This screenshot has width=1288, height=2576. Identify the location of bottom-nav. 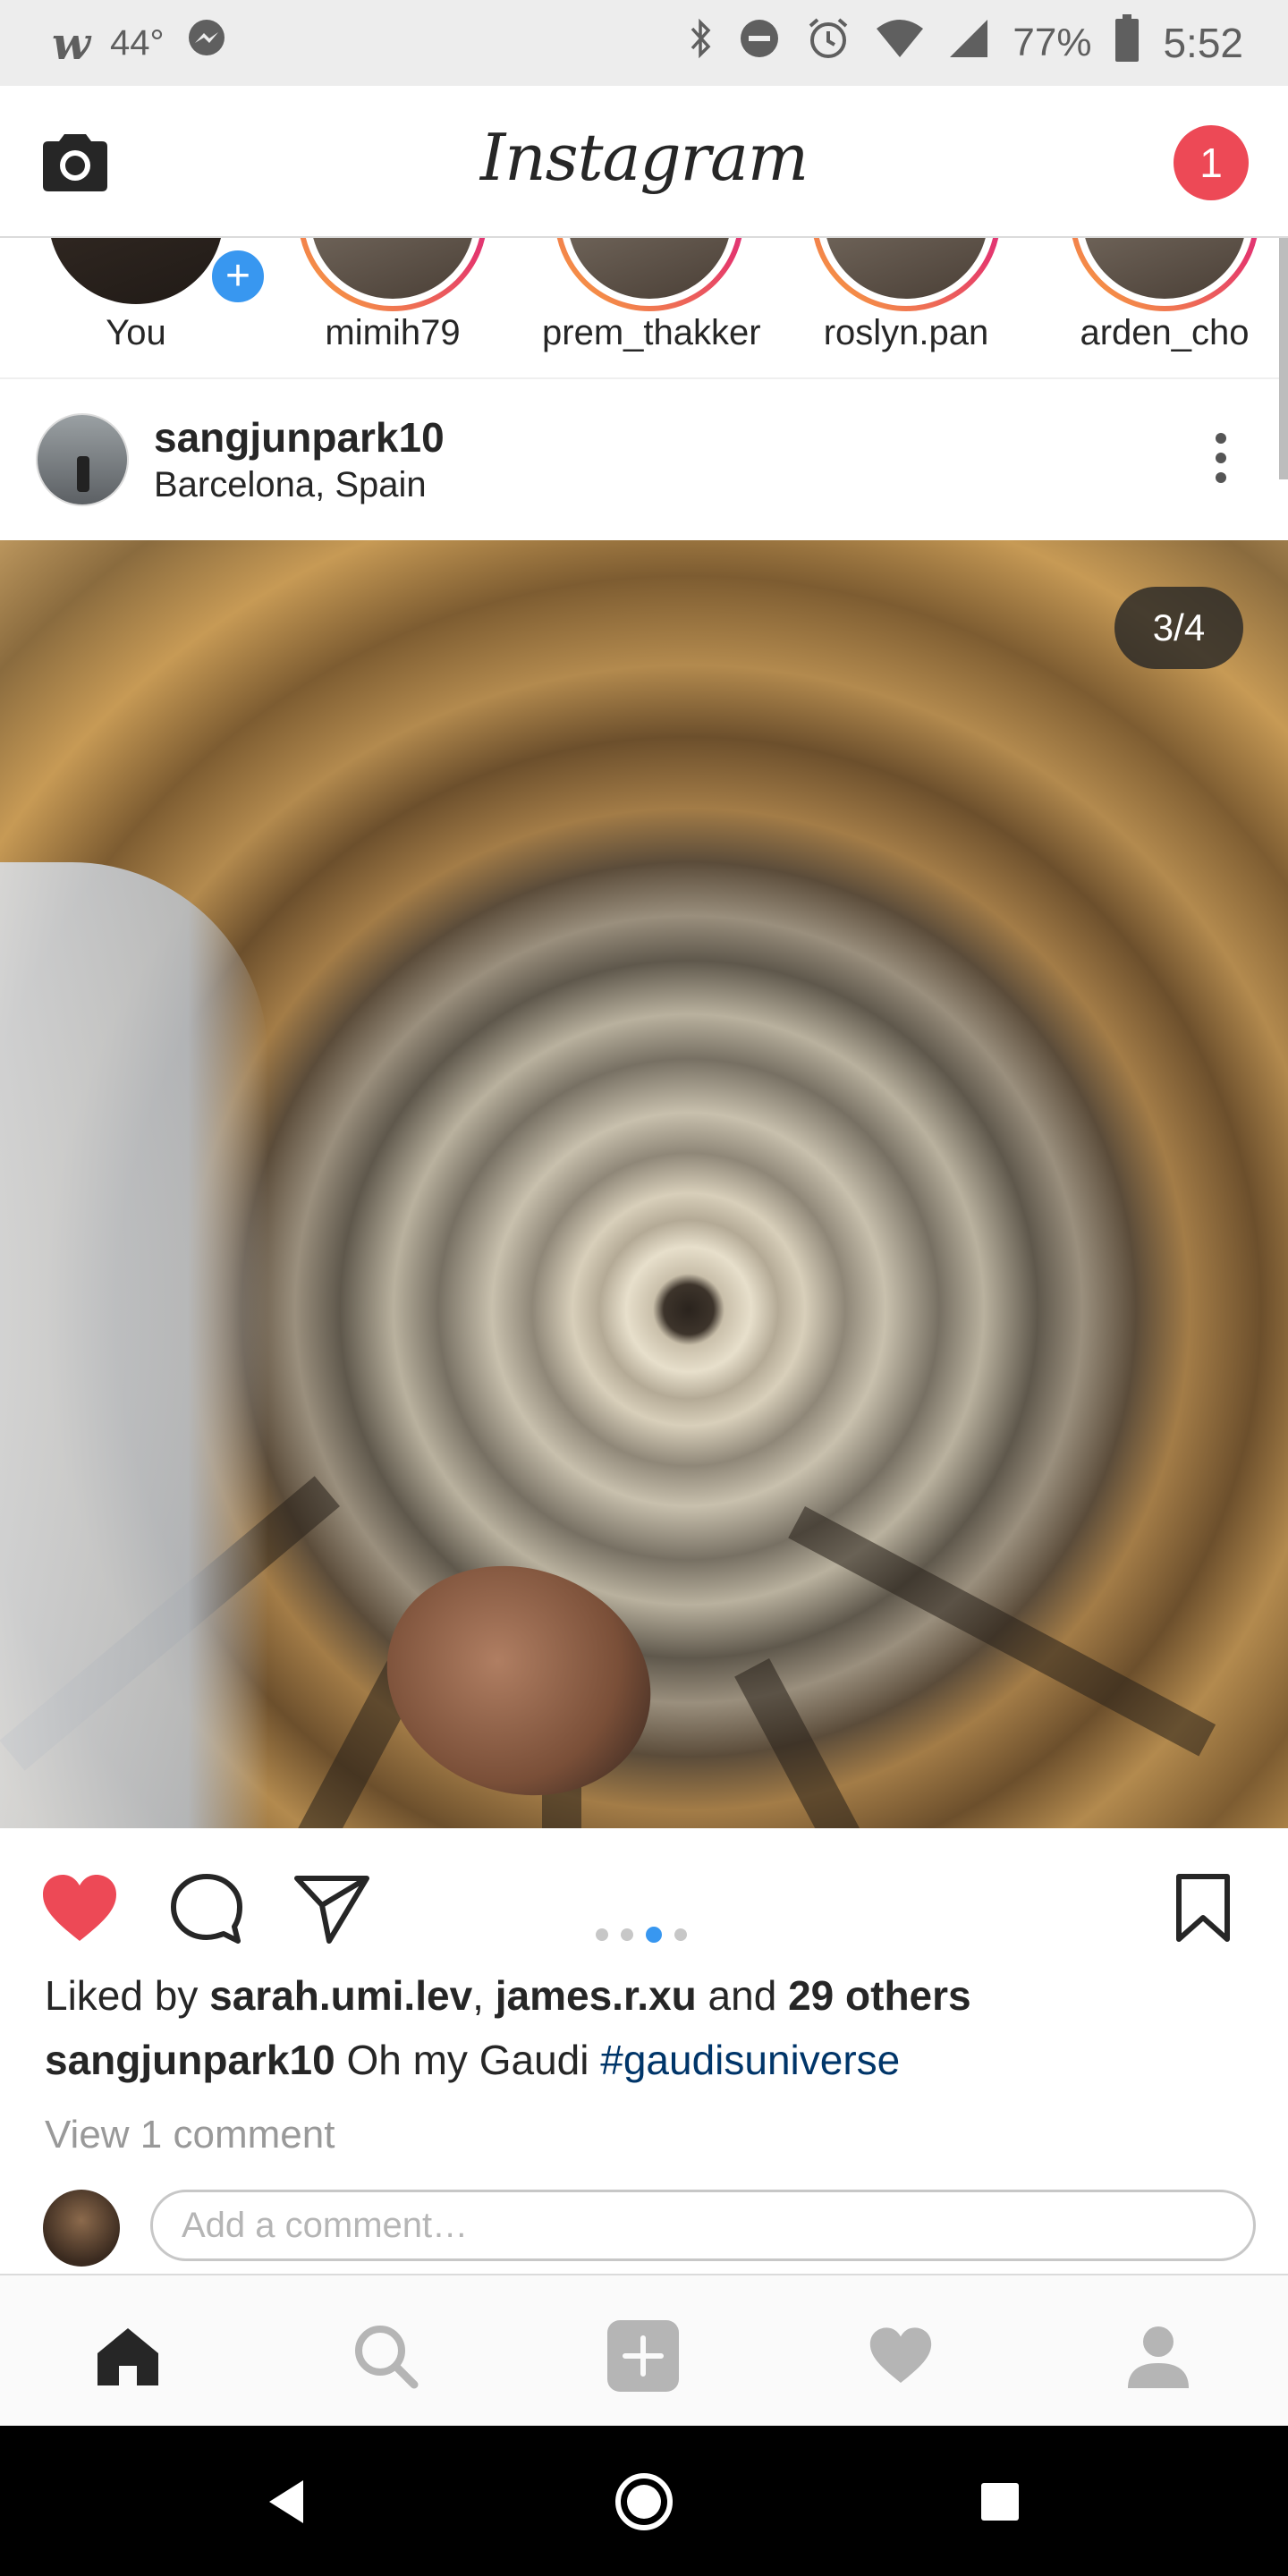
(644, 2351).